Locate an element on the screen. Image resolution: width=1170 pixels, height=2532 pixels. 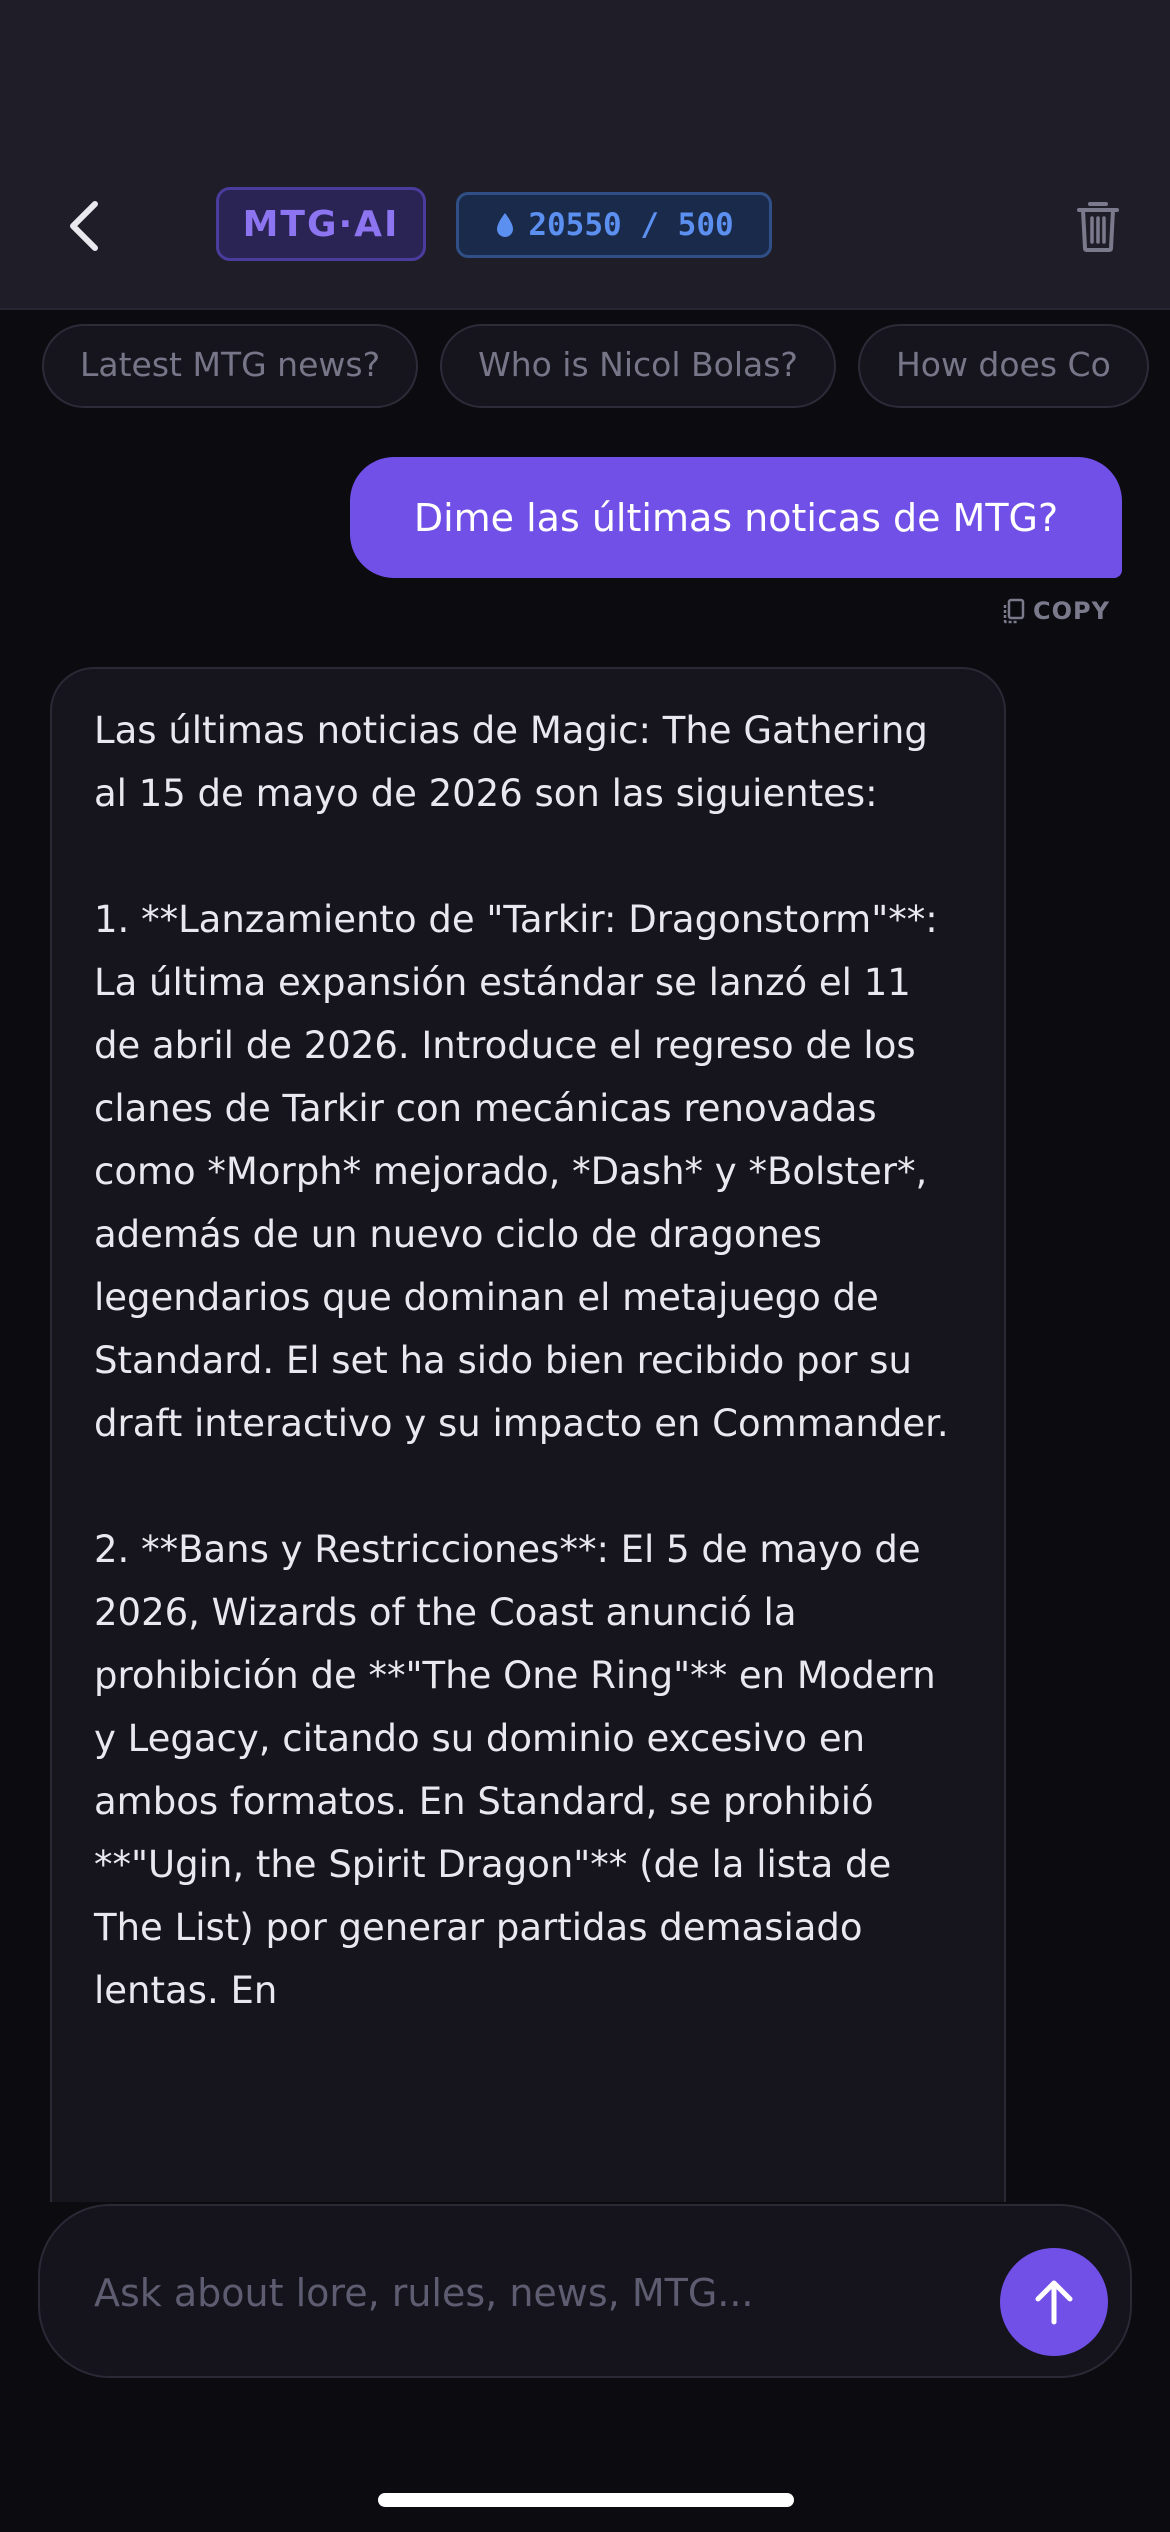
copy-icon is located at coordinates (1014, 611).